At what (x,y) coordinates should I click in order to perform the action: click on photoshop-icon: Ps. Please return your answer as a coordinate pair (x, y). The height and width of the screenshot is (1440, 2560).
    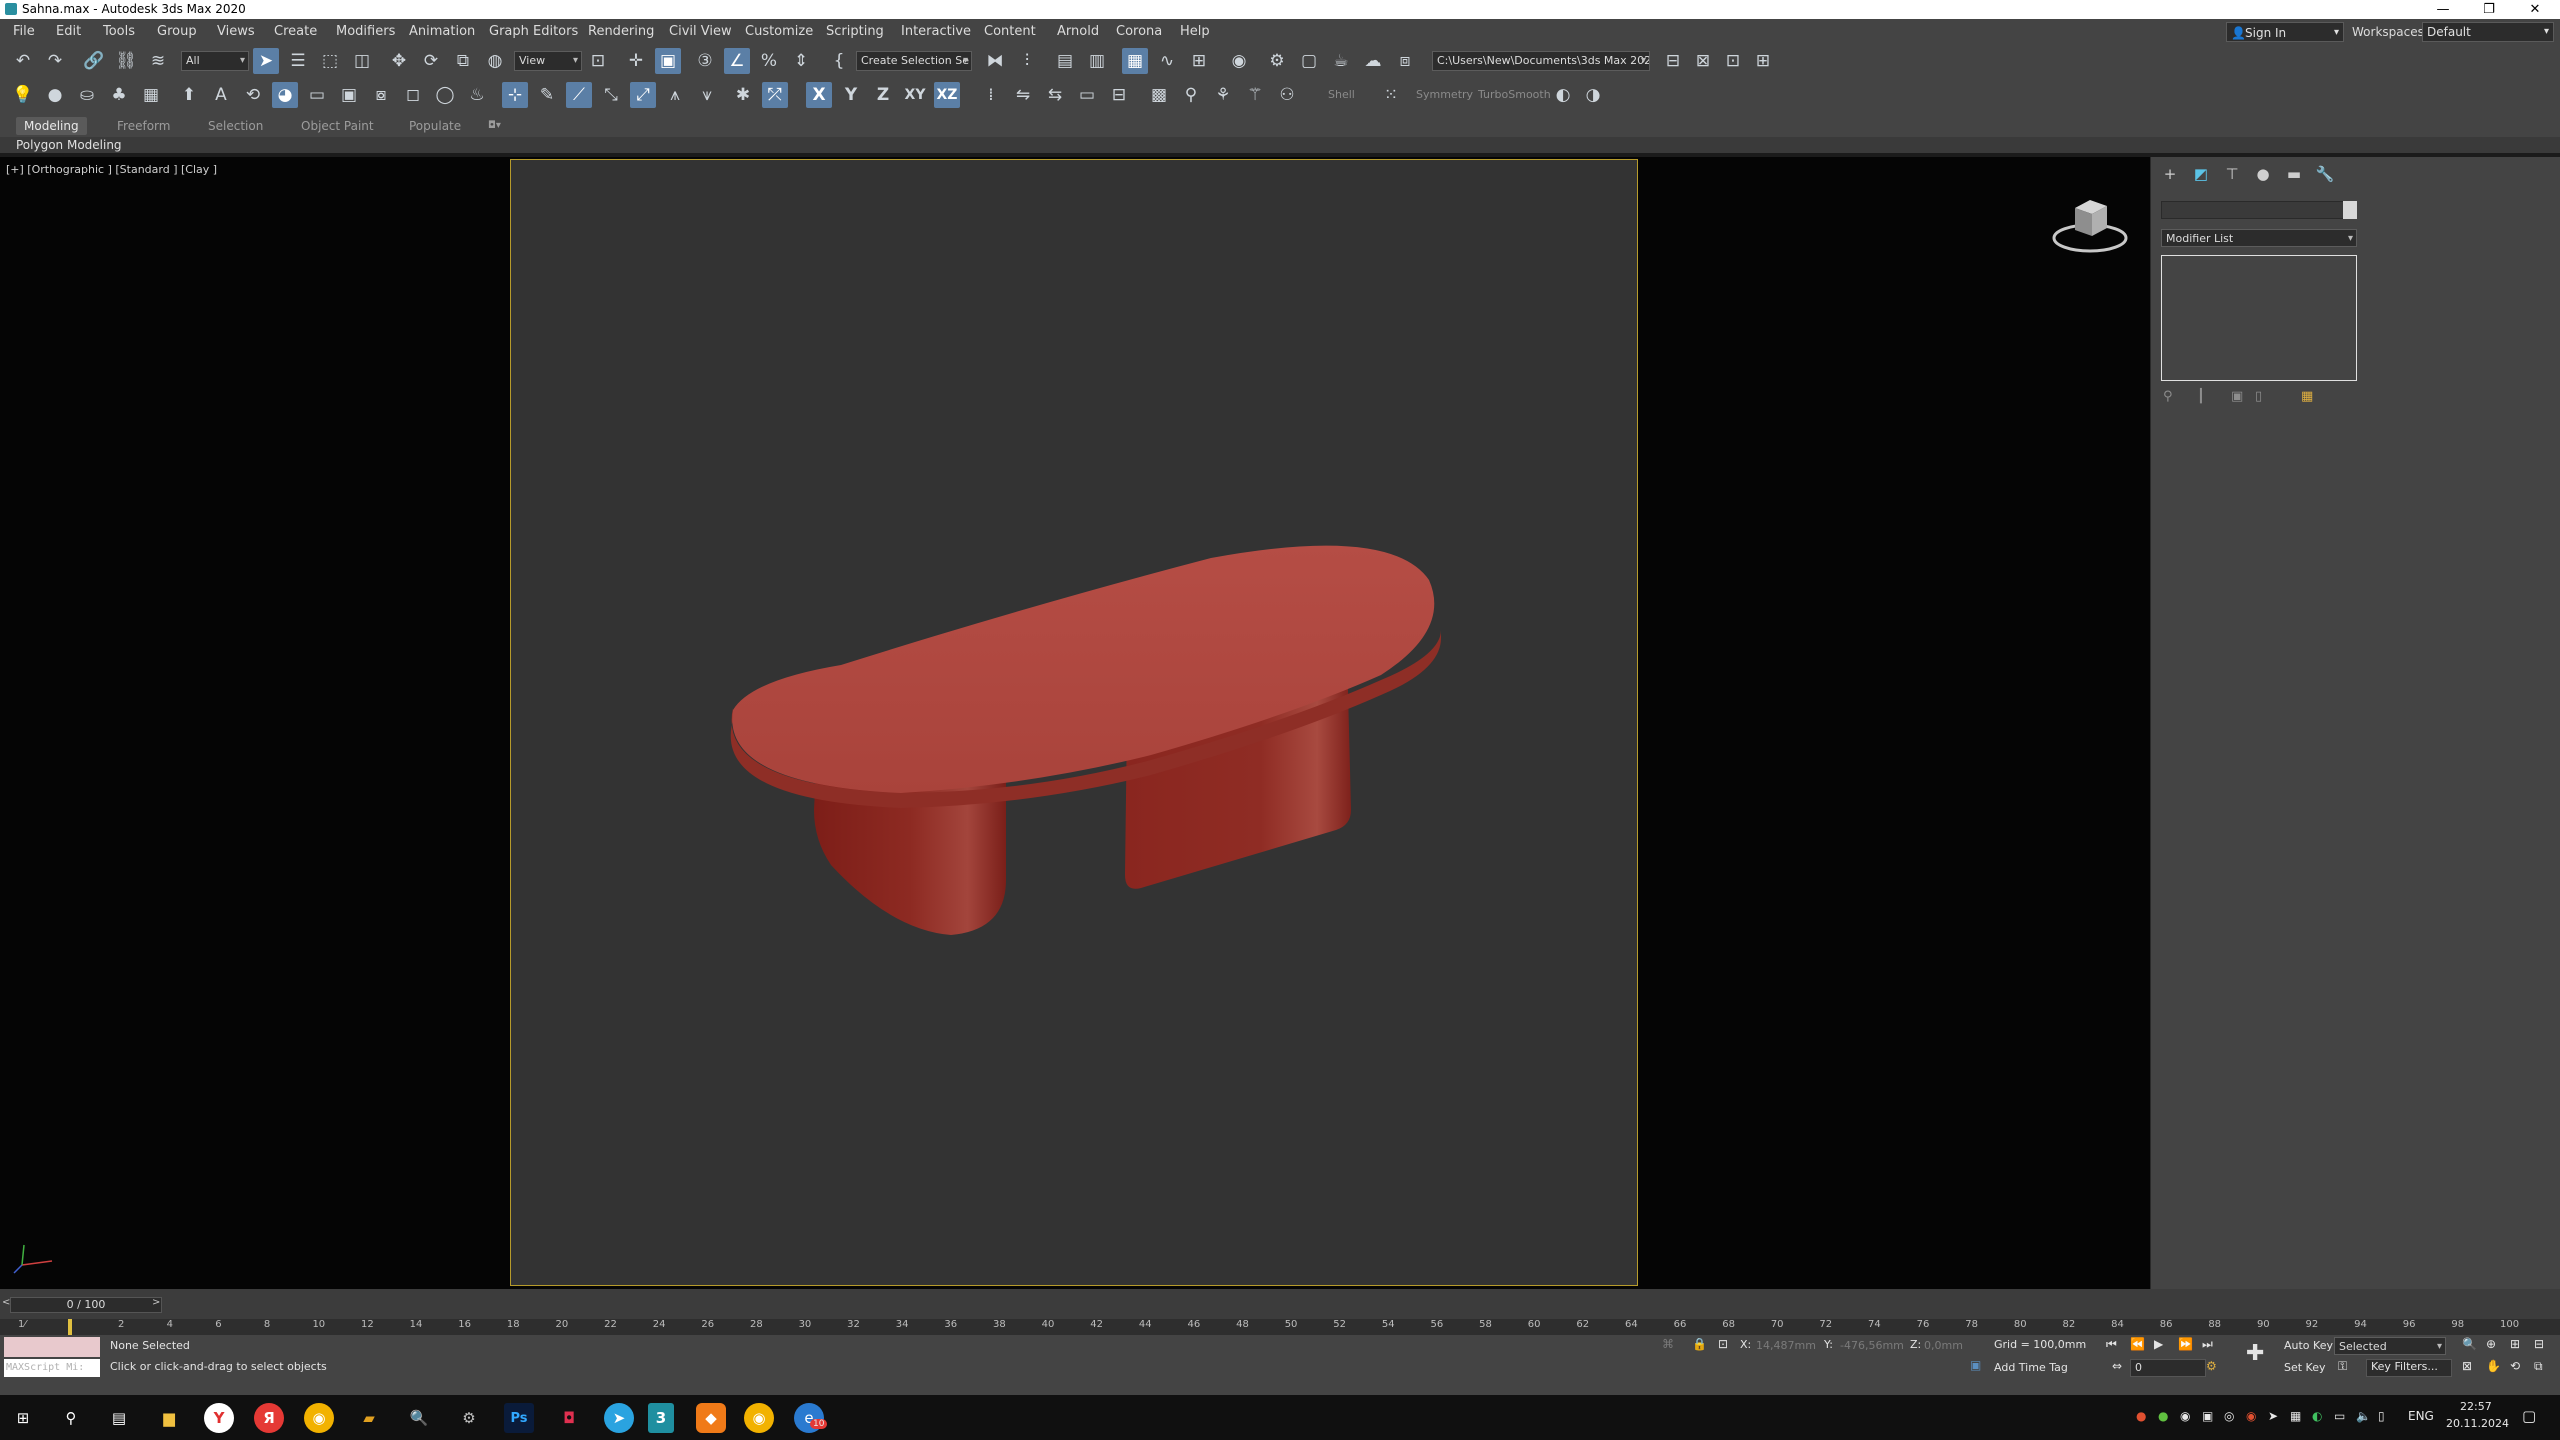
    Looking at the image, I should click on (519, 1418).